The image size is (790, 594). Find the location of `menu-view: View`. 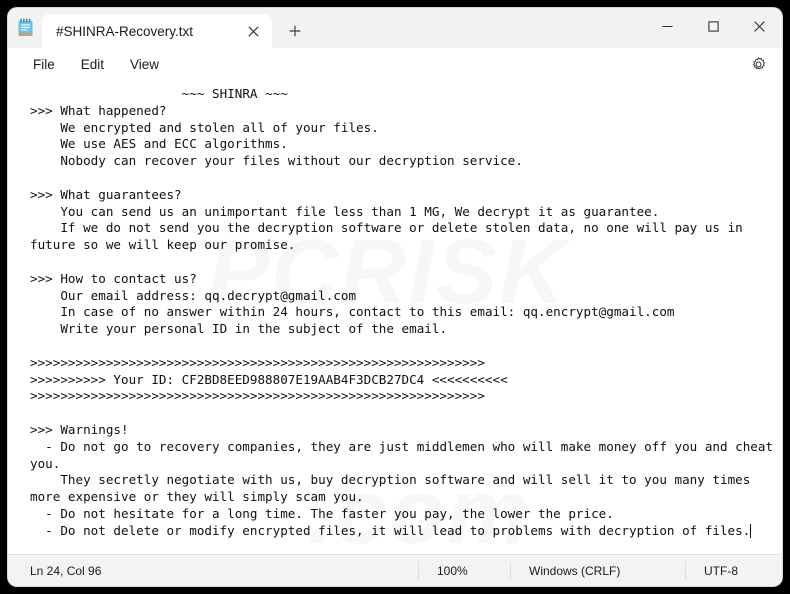

menu-view: View is located at coordinates (144, 64).